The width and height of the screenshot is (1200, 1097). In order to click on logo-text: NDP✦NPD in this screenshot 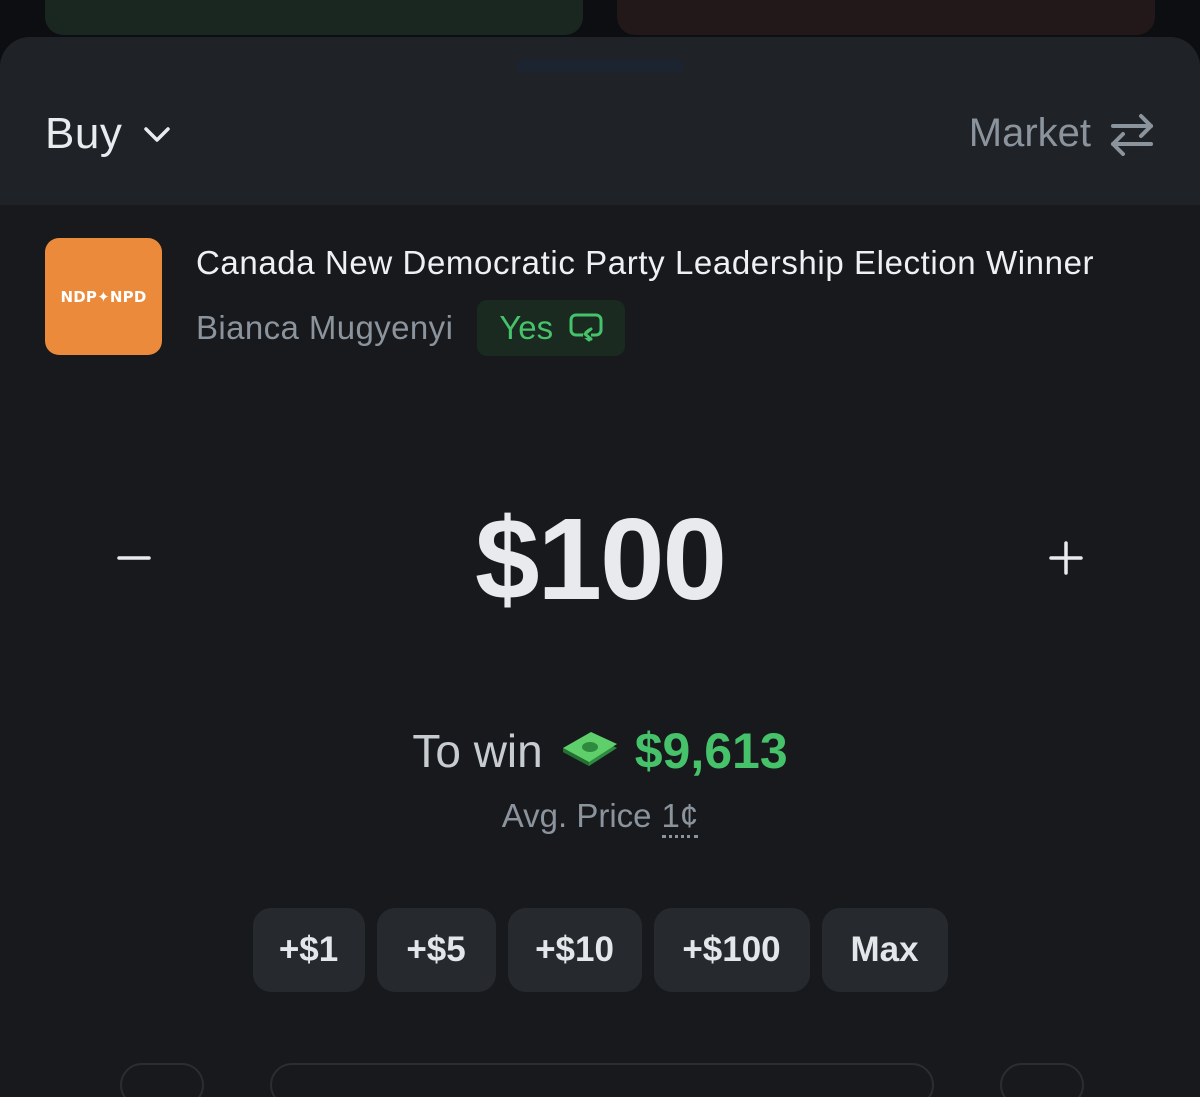, I will do `click(103, 296)`.